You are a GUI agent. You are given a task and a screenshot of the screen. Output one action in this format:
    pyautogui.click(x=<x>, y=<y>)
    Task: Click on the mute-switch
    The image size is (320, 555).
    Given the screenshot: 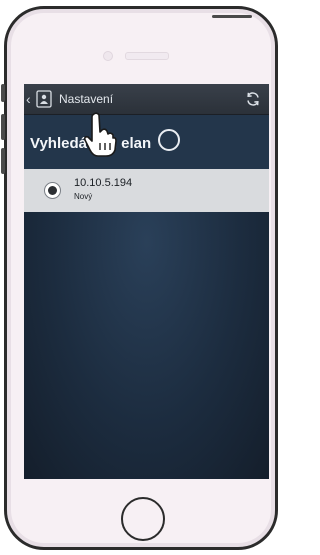 What is the action you would take?
    pyautogui.click(x=3, y=93)
    